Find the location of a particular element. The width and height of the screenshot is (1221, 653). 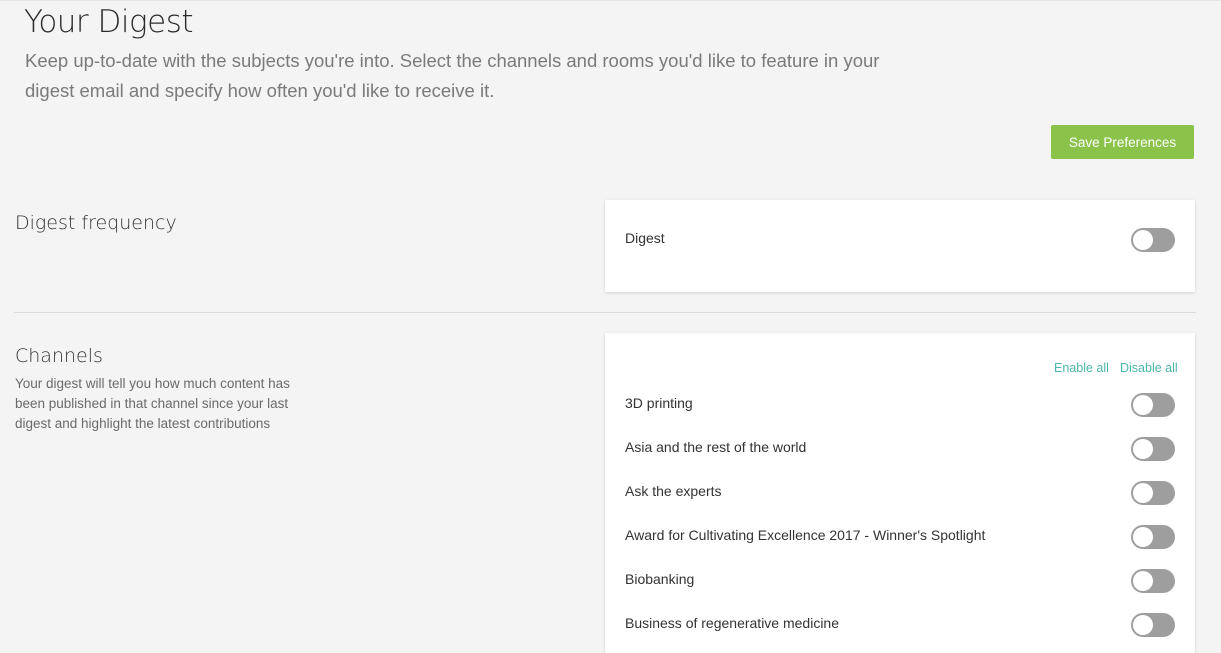

channel-label: Asia and the rest of the world is located at coordinates (716, 447).